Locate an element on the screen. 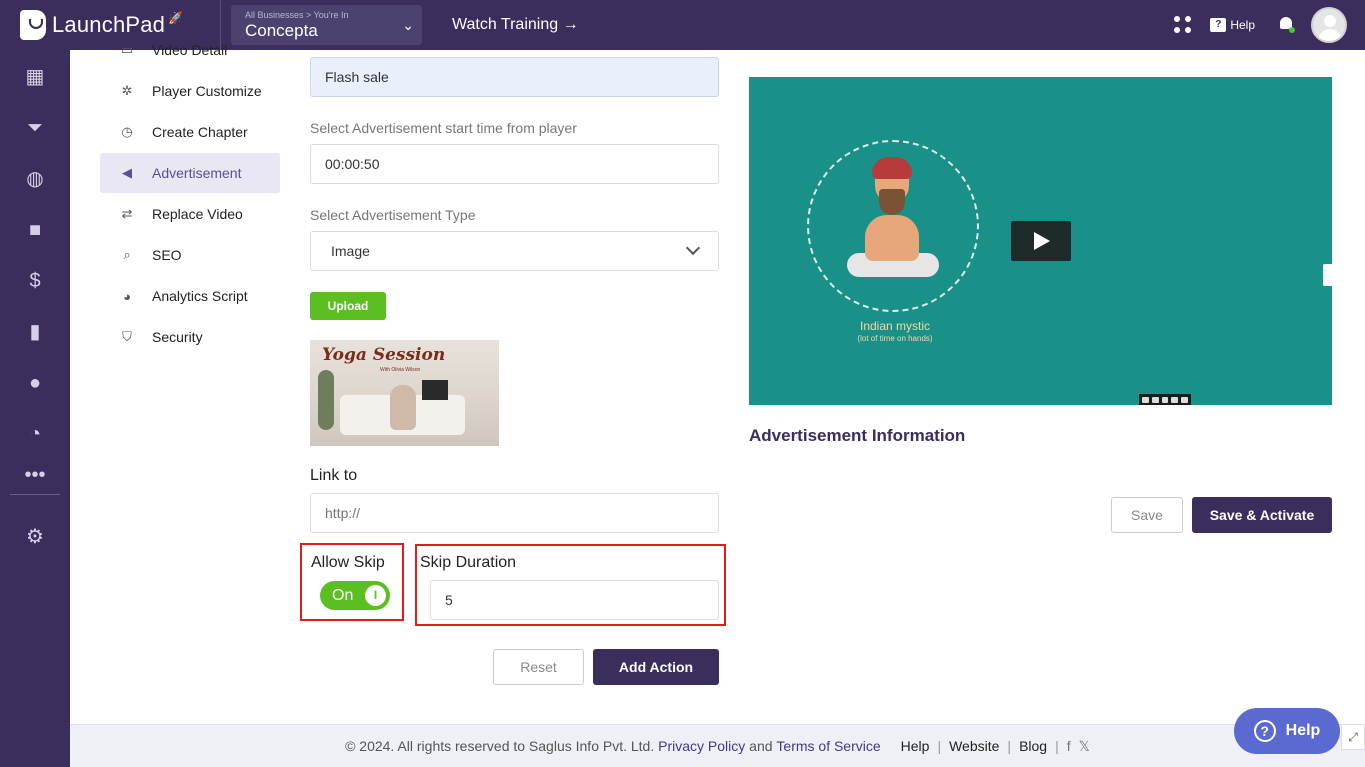 The width and height of the screenshot is (1365, 767). ad-type-value: Image is located at coordinates (350, 251).